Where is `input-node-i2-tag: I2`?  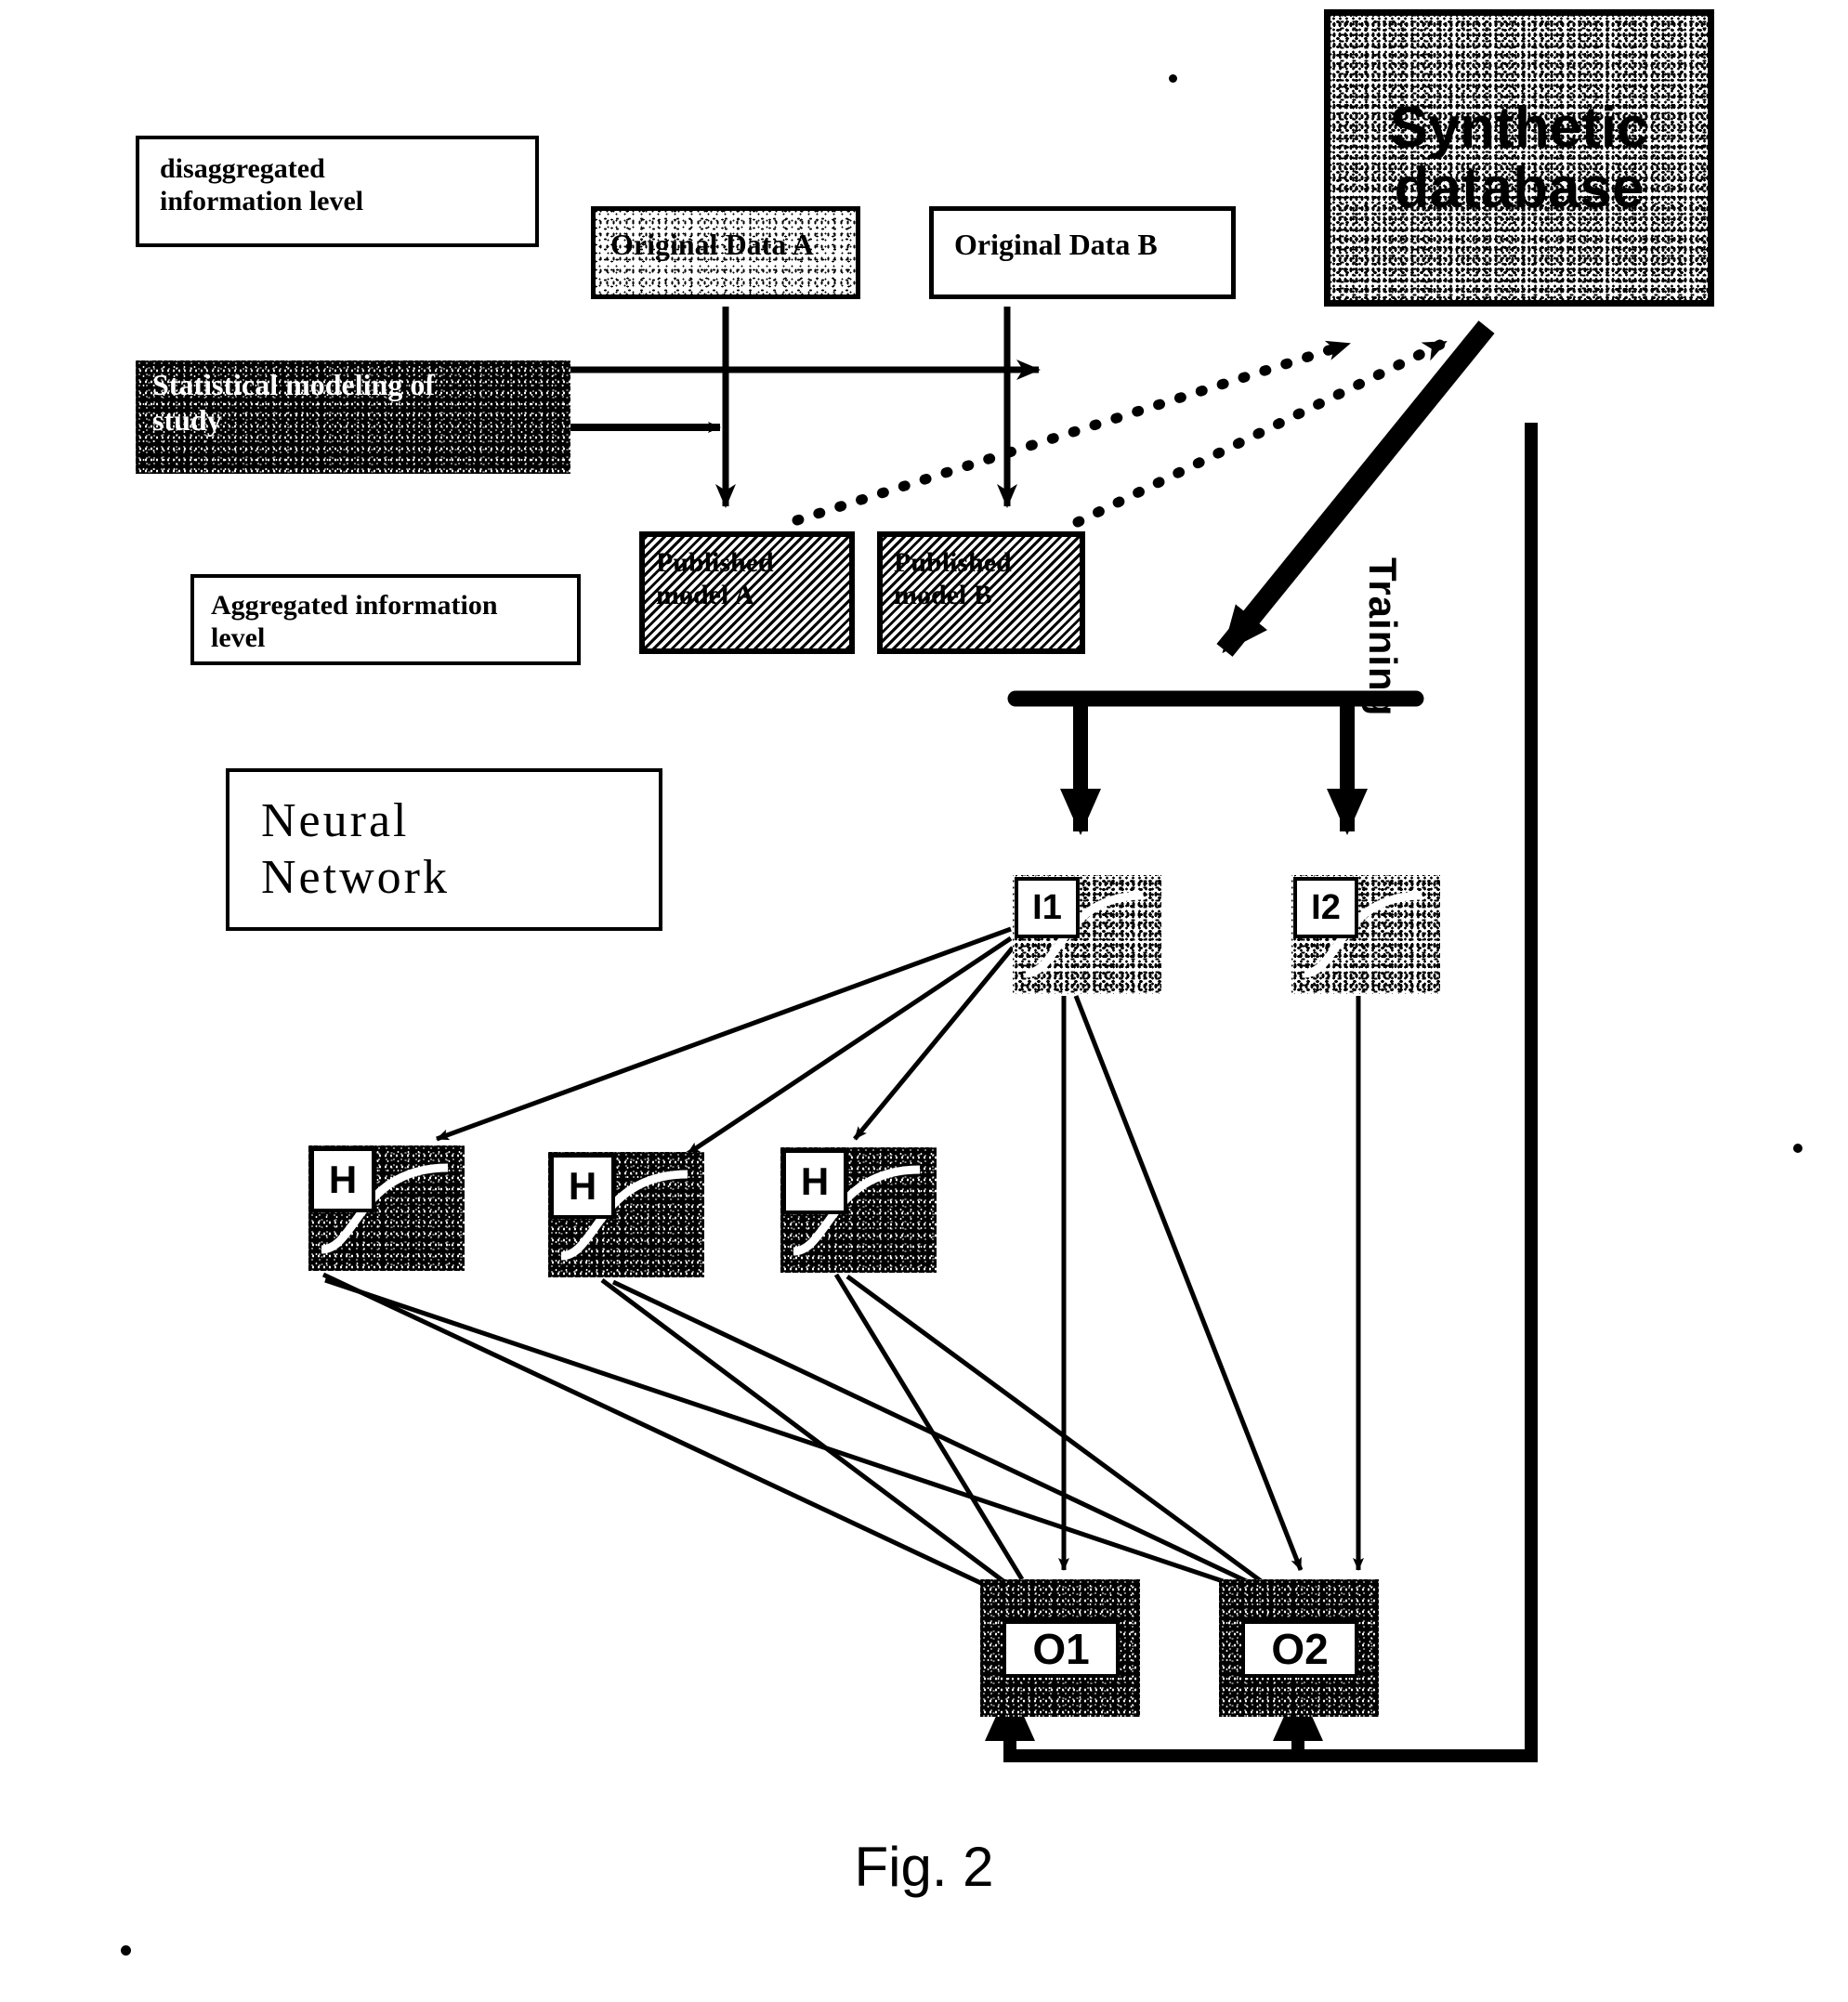 input-node-i2-tag: I2 is located at coordinates (1326, 907).